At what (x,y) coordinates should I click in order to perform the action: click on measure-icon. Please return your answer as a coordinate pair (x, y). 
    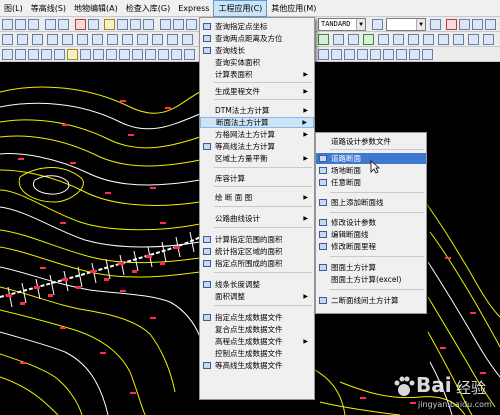
    Looking at the image, I should click on (165, 24).